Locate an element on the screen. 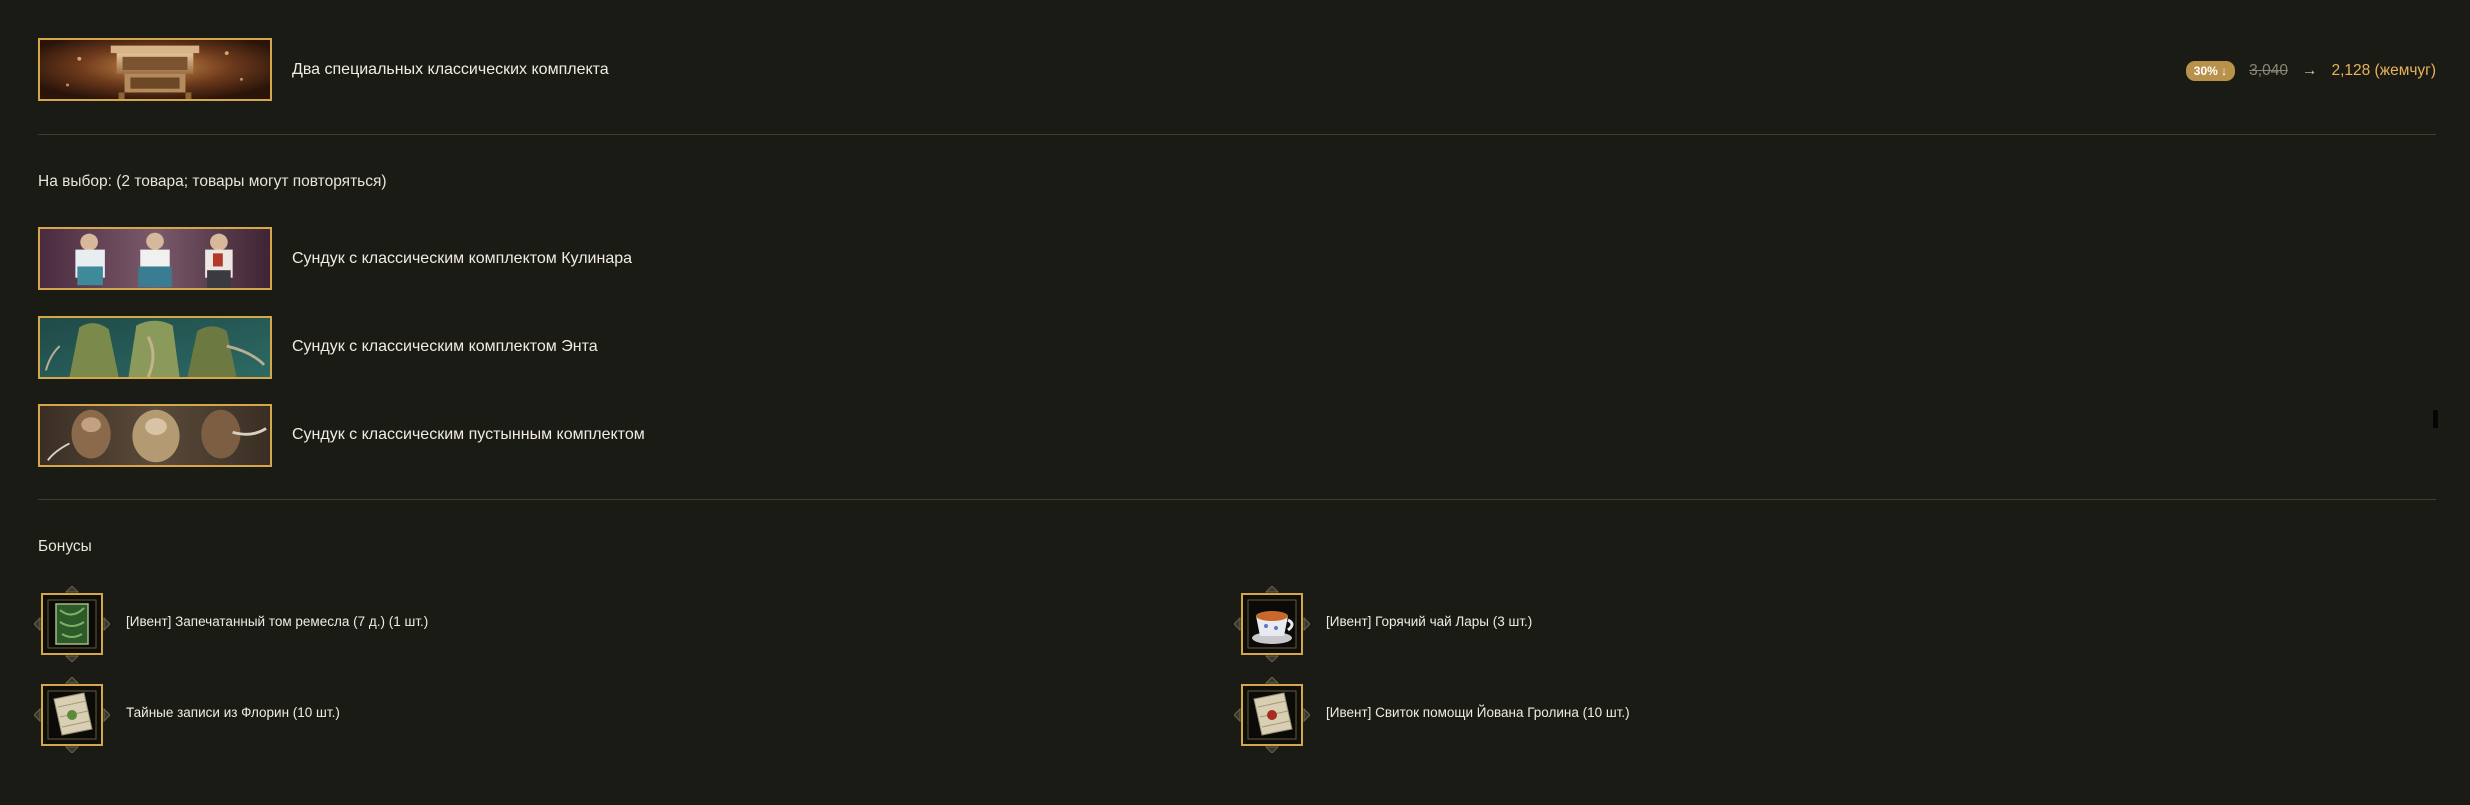  green-tome-icon is located at coordinates (72, 624).